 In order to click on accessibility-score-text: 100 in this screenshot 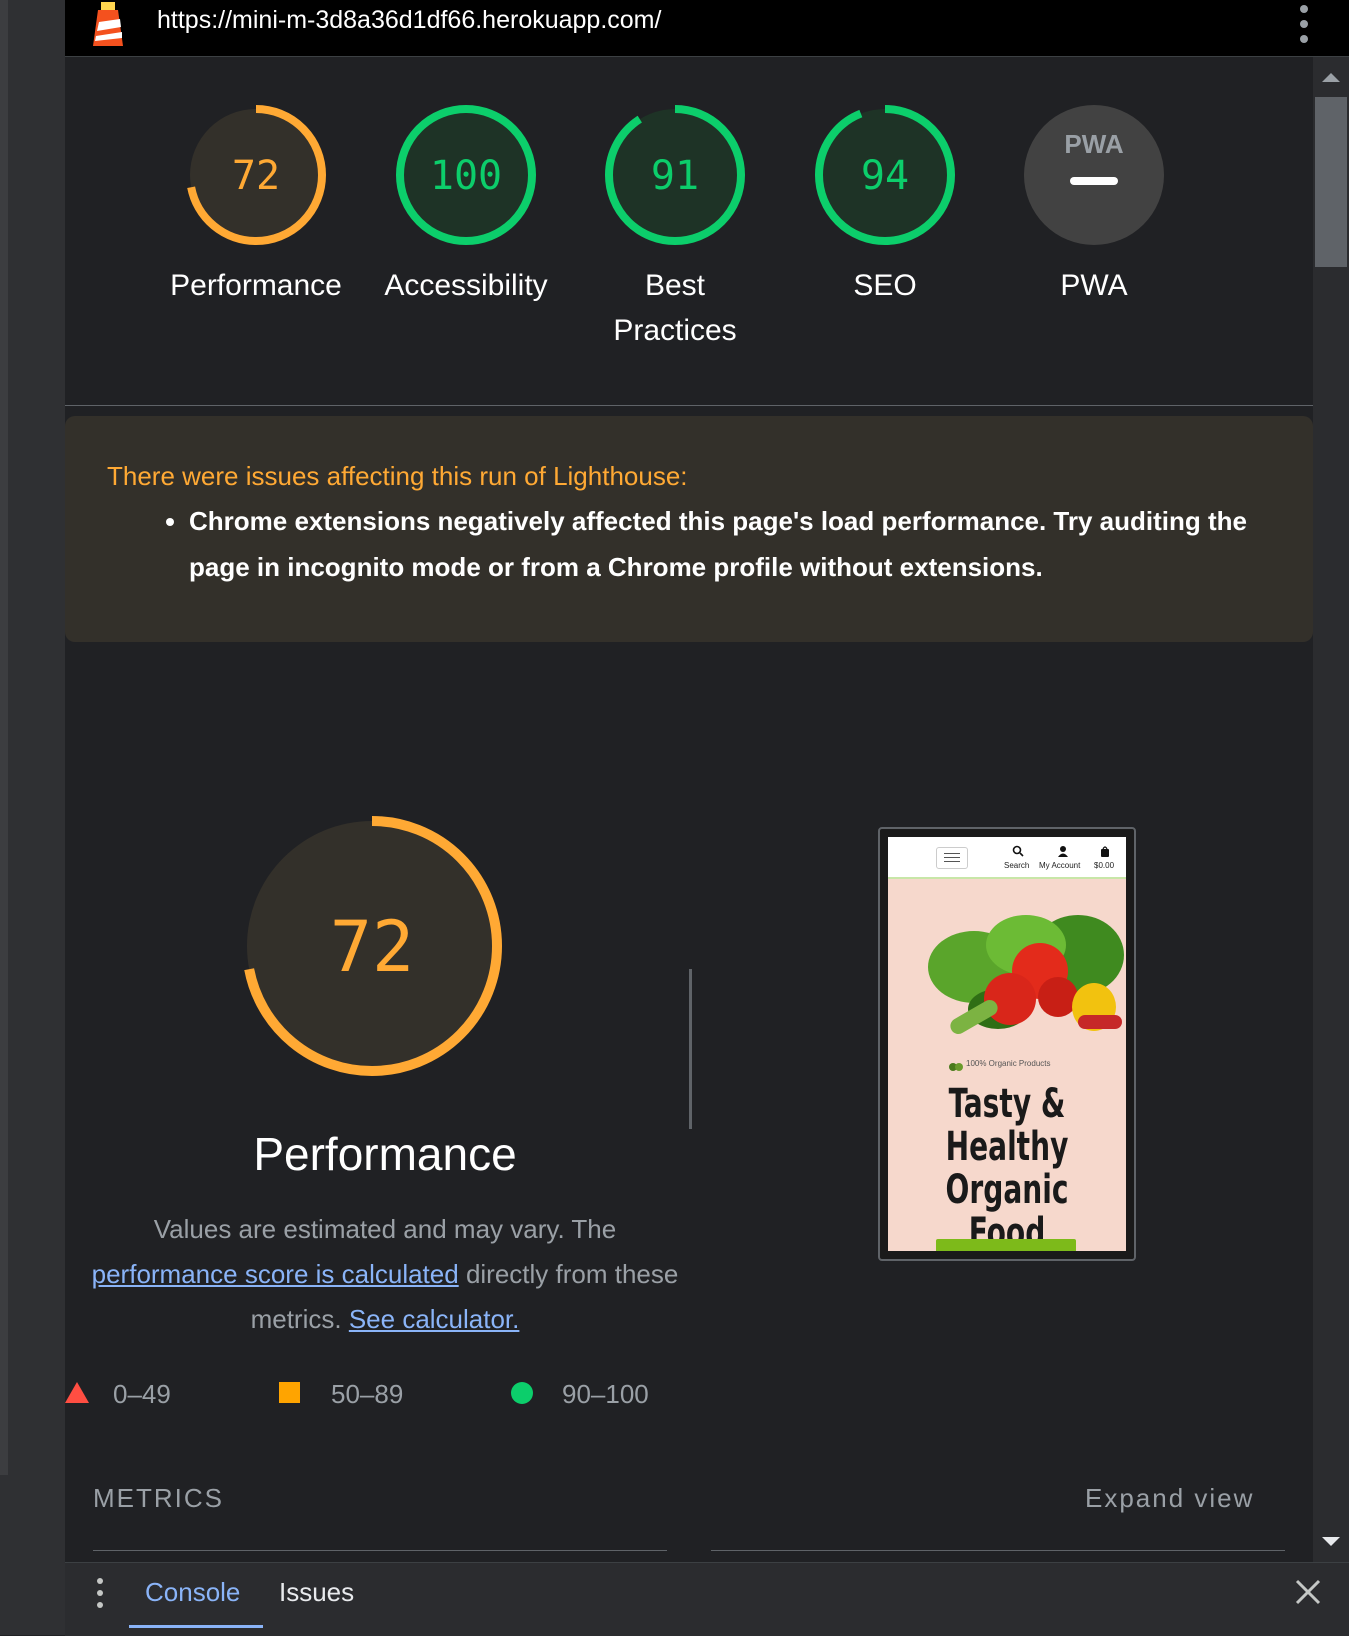, I will do `click(466, 176)`.